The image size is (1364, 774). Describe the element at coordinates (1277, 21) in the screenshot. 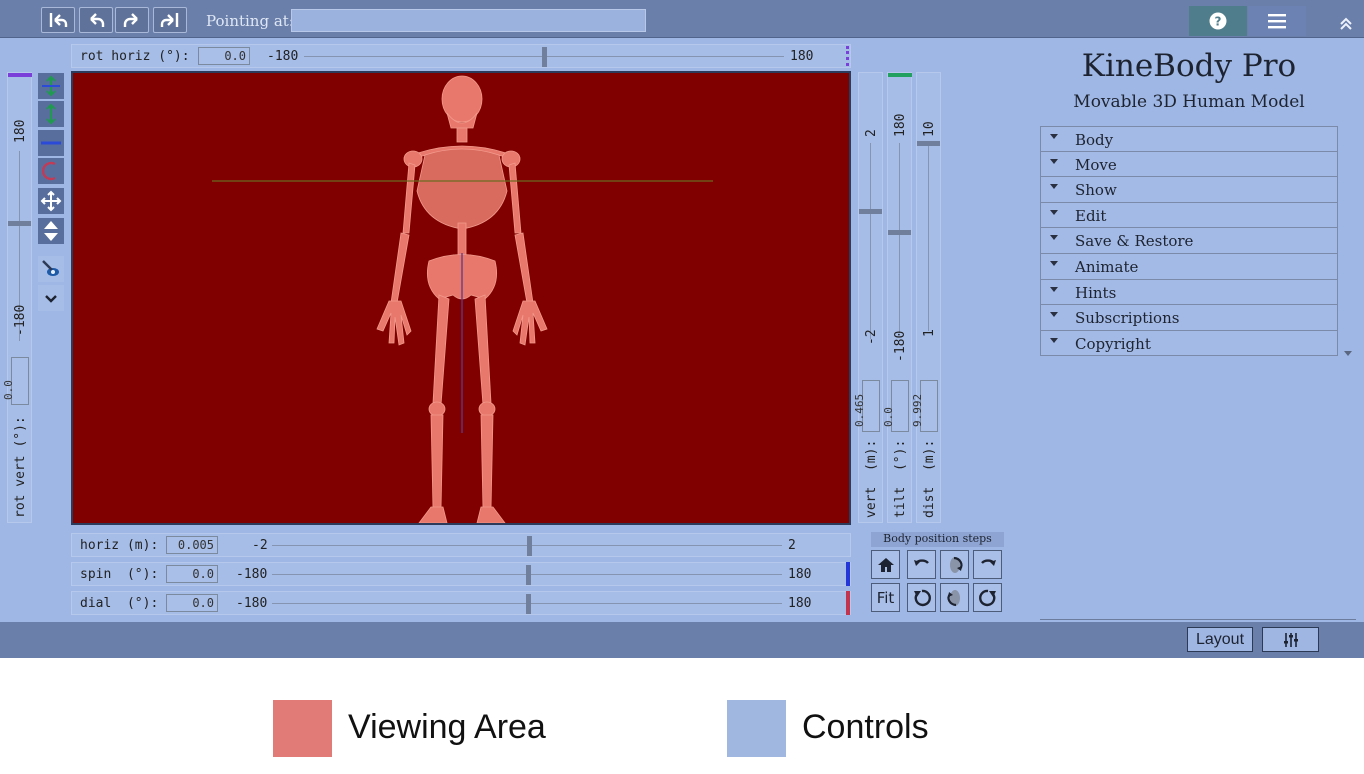

I see `main-menu-button` at that location.